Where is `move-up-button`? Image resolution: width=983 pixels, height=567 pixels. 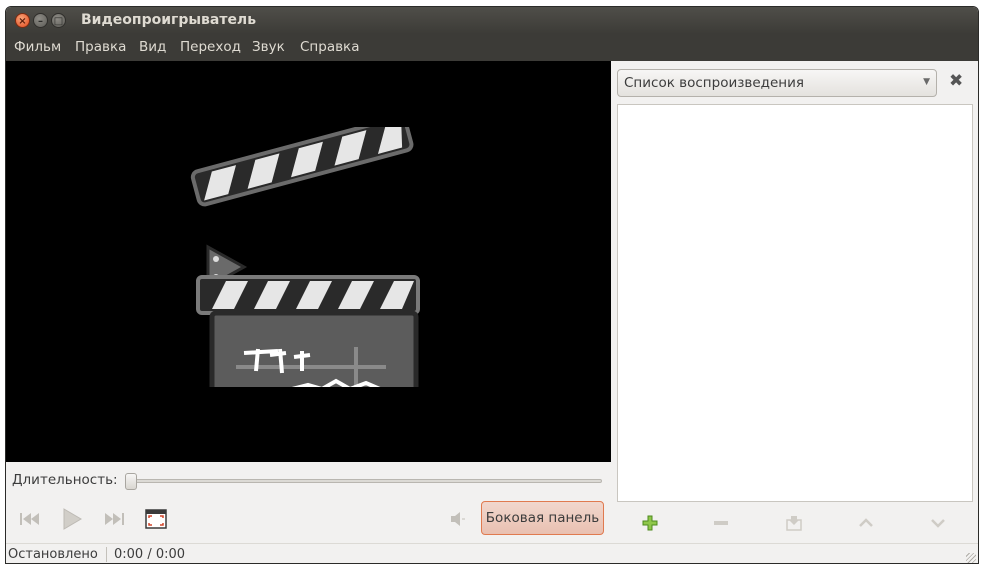 move-up-button is located at coordinates (866, 523).